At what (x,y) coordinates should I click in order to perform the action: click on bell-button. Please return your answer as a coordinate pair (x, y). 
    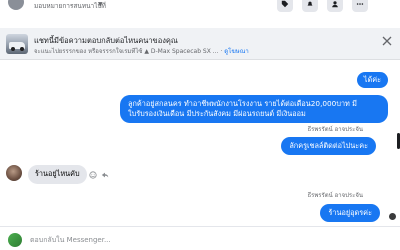
    Looking at the image, I should click on (310, 6).